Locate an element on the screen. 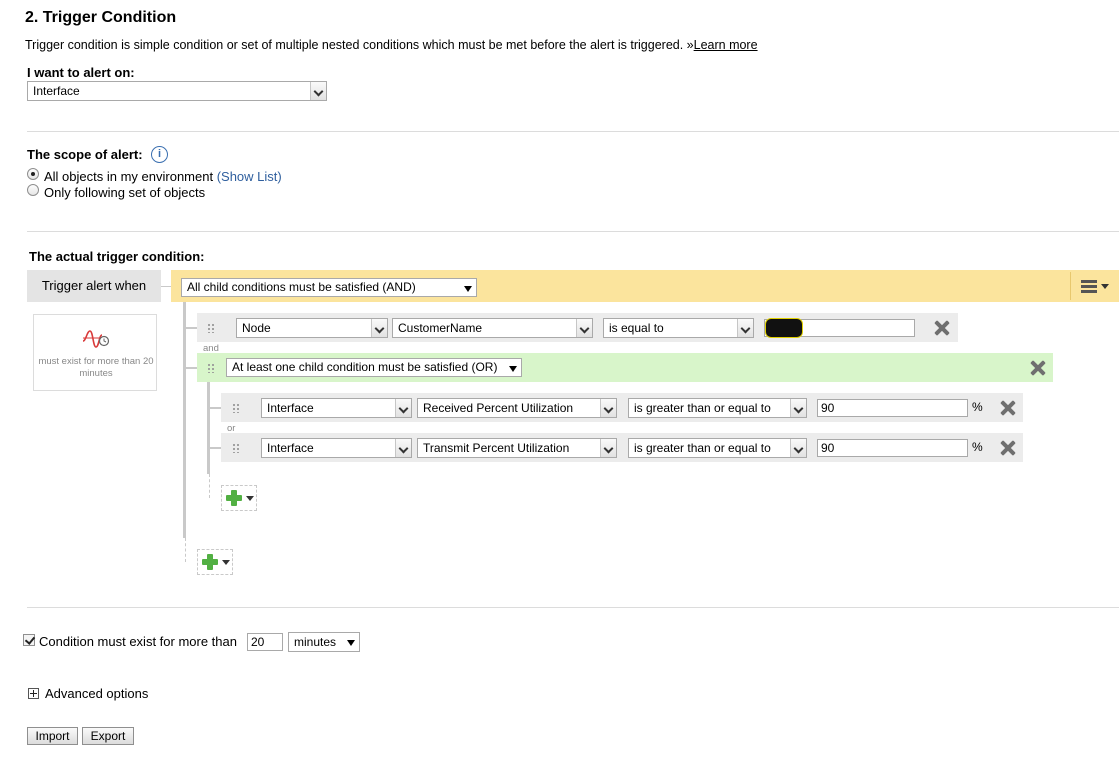 This screenshot has height=760, width=1119. import-button: Import is located at coordinates (52, 736).